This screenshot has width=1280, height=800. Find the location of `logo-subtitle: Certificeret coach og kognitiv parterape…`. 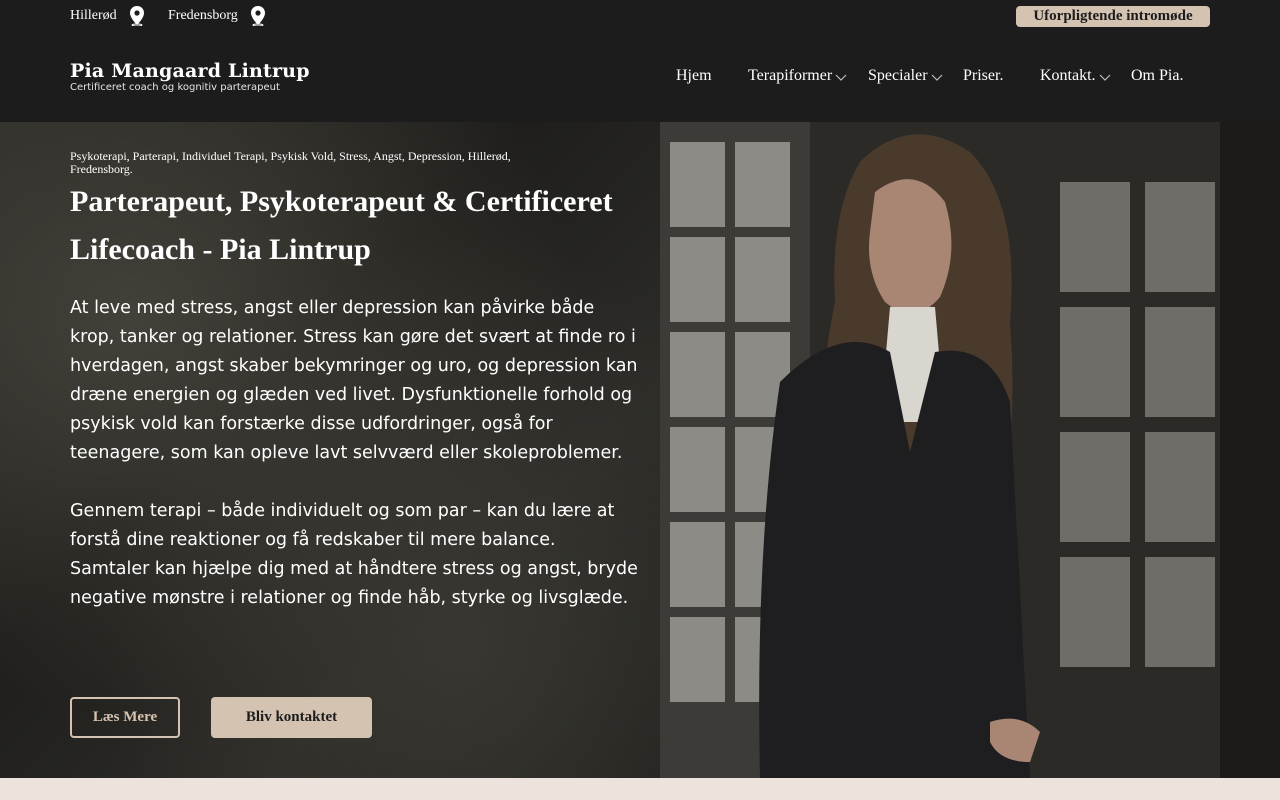

logo-subtitle: Certificeret coach og kognitiv parterape… is located at coordinates (175, 87).